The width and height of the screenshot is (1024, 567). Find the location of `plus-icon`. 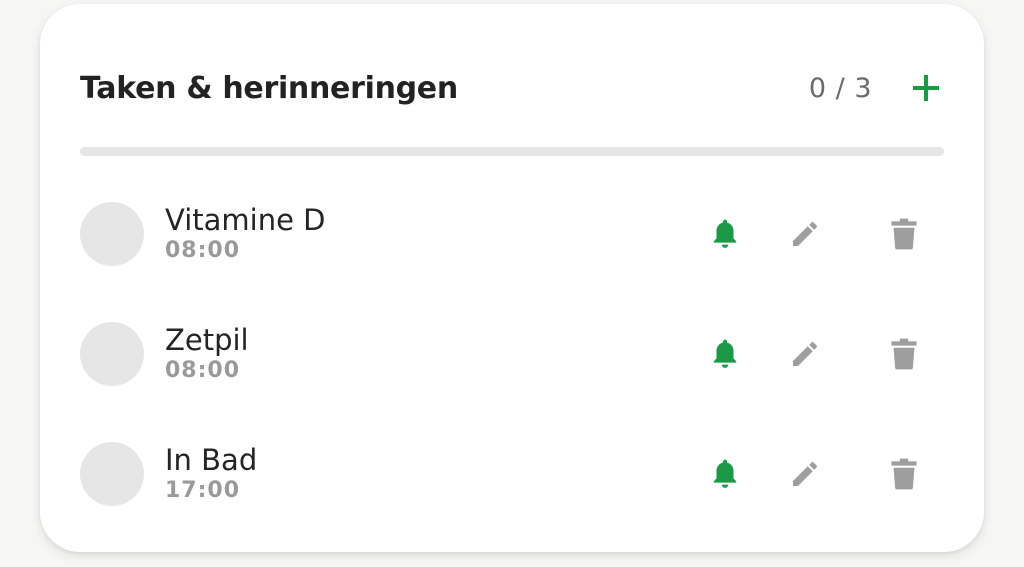

plus-icon is located at coordinates (926, 88).